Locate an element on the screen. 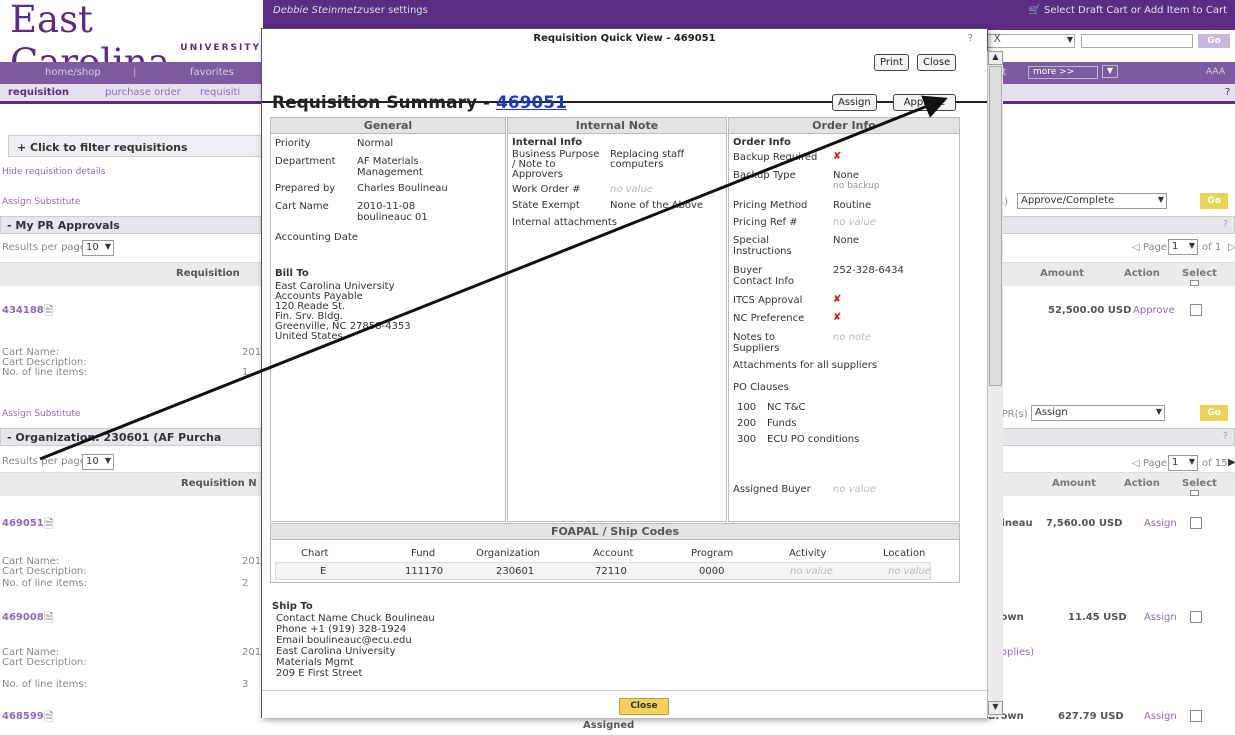  print-button: Print is located at coordinates (892, 62).